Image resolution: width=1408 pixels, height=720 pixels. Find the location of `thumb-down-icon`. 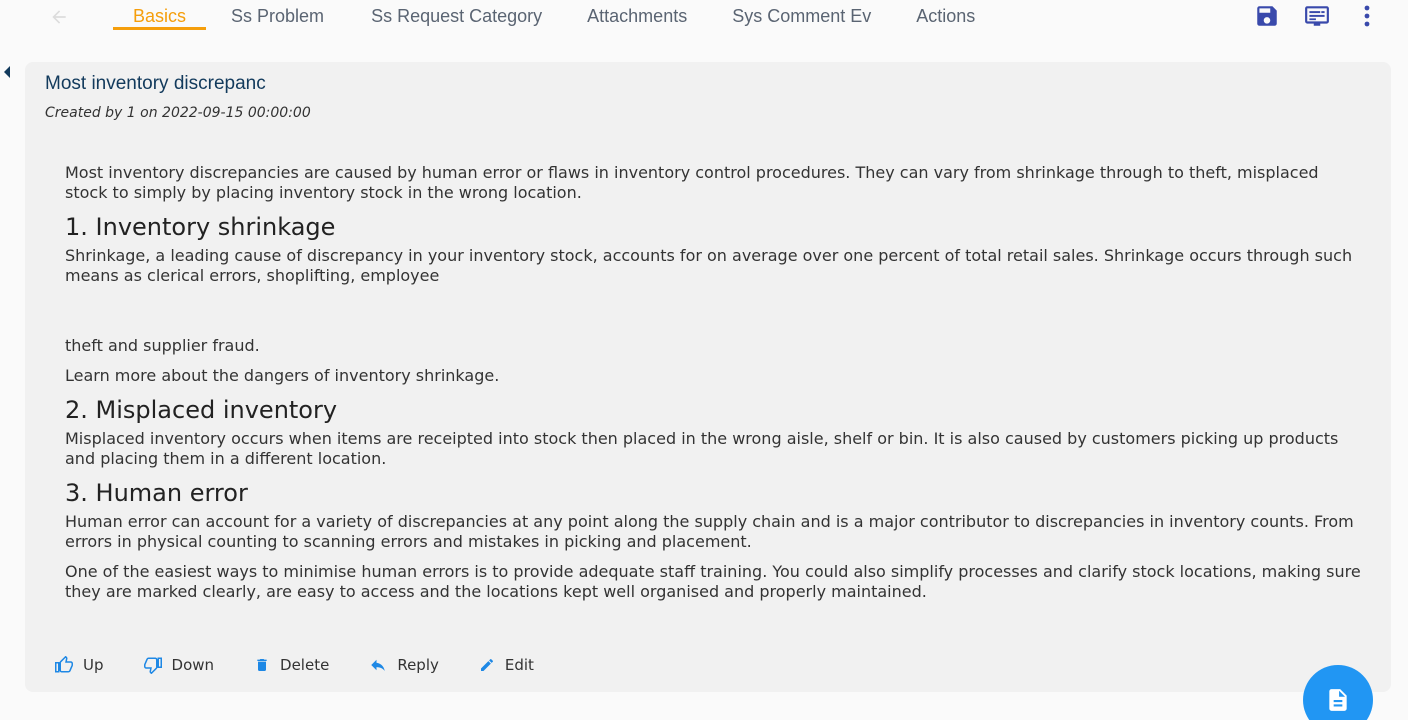

thumb-down-icon is located at coordinates (152, 665).